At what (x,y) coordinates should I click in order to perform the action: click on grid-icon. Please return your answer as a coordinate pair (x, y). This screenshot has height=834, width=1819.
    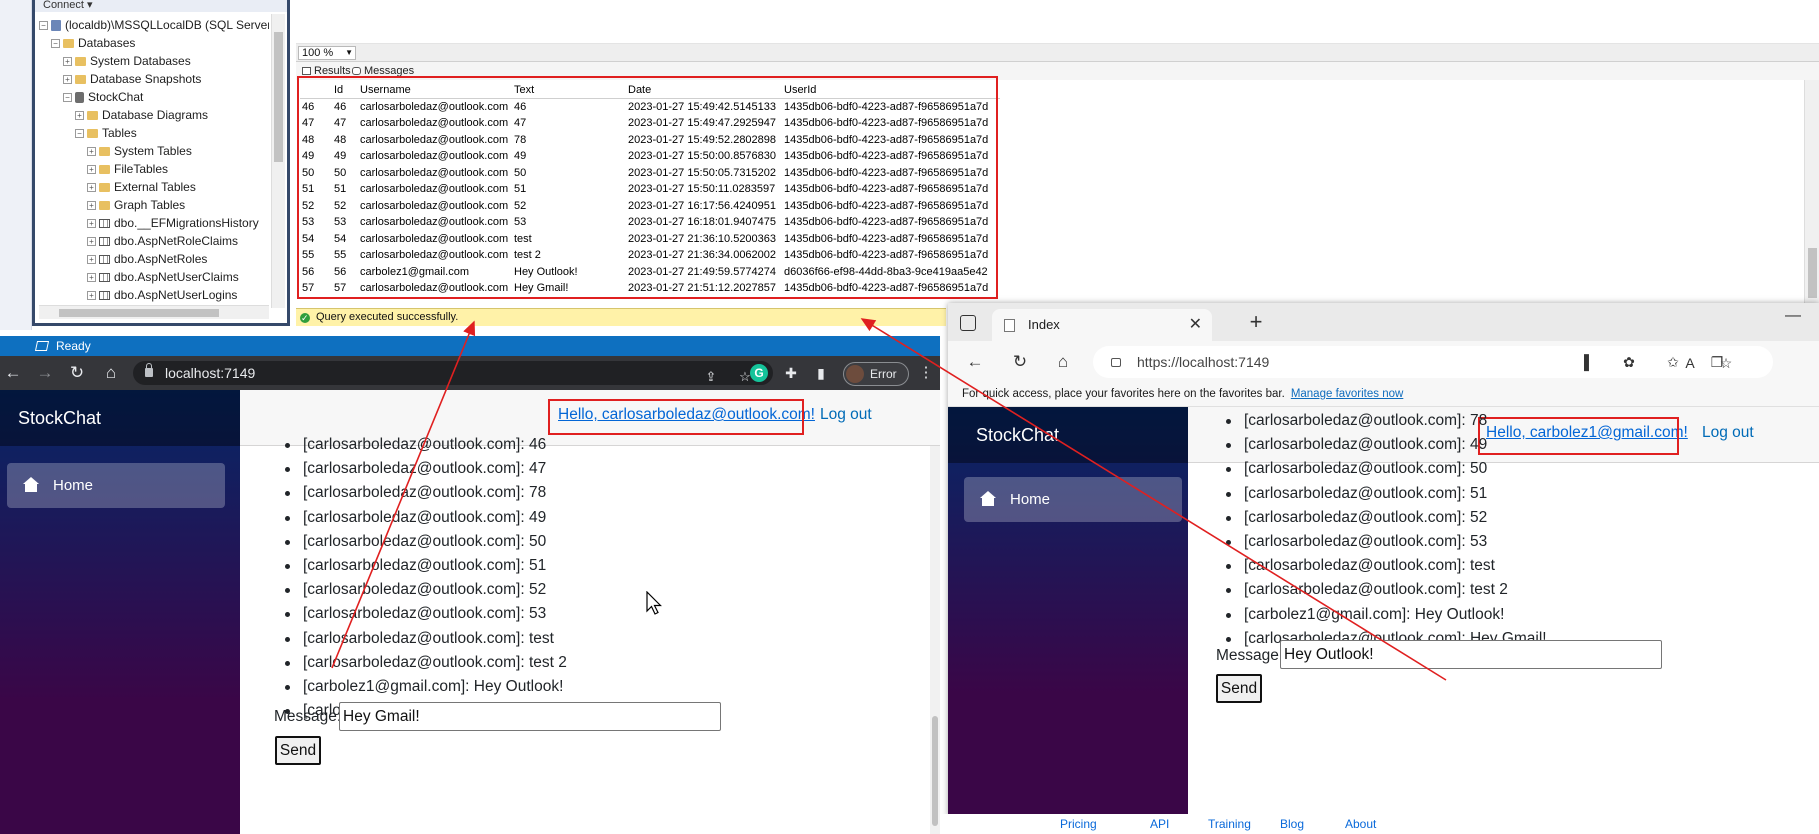
    Looking at the image, I should click on (306, 71).